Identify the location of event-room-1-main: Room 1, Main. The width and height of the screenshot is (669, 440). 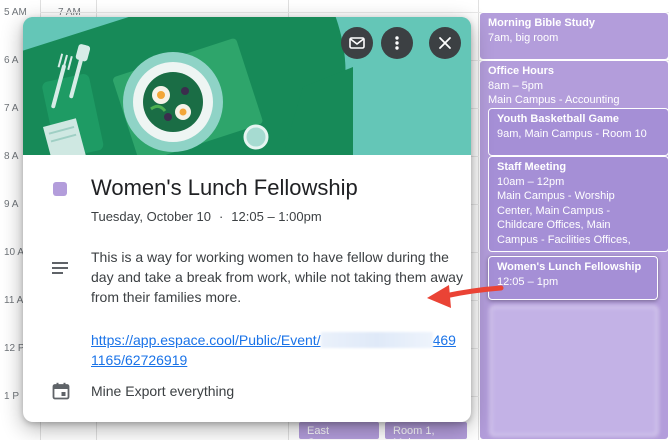
(426, 430).